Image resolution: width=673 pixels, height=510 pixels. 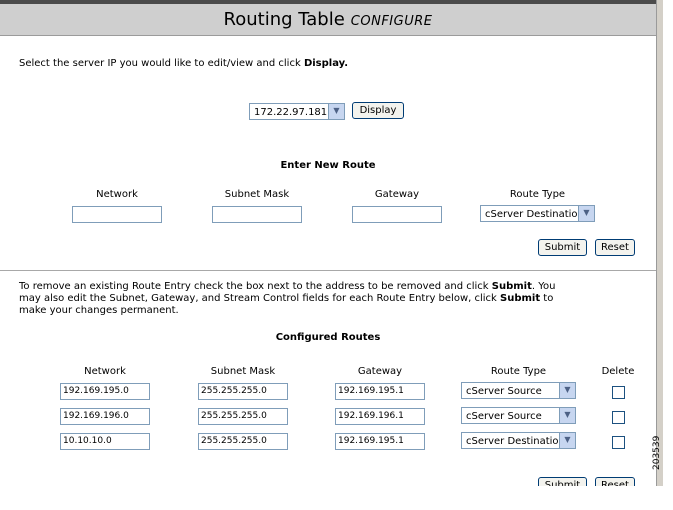 What do you see at coordinates (562, 481) in the screenshot?
I see `configured-submit-button: Submit` at bounding box center [562, 481].